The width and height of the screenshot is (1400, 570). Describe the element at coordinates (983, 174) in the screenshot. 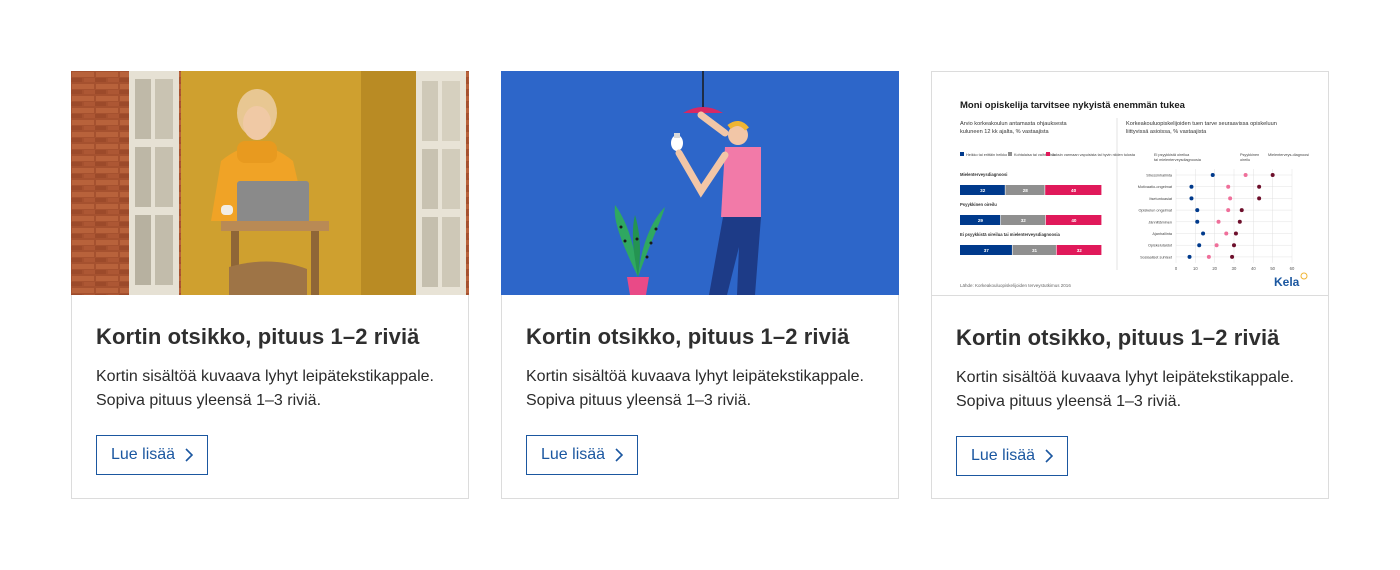

I see `bar-group-label: Mielenterveysdiagnoosi` at that location.